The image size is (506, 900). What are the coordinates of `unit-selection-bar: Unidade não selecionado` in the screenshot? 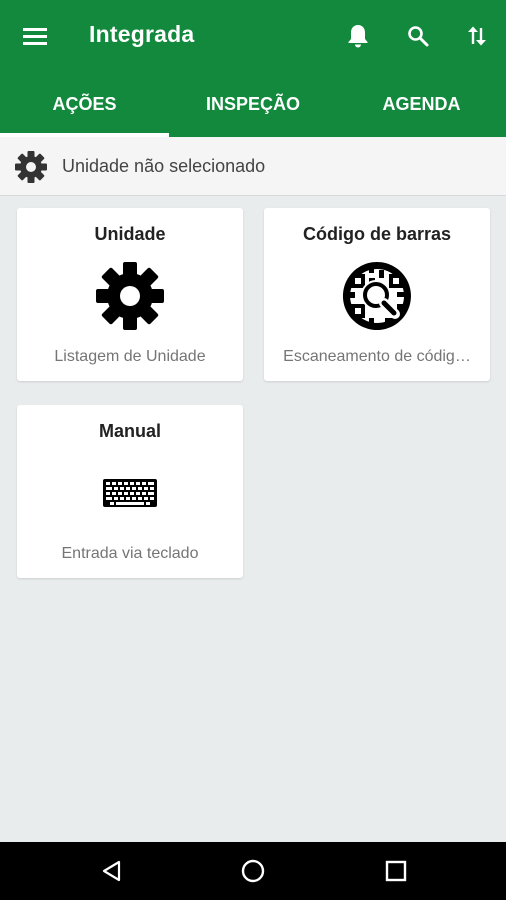 It's located at (253, 166).